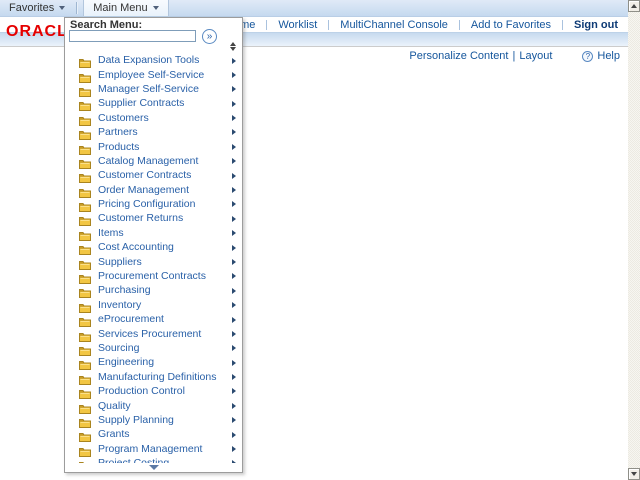 This screenshot has height=480, width=640. What do you see at coordinates (132, 36) in the screenshot?
I see `search-input` at bounding box center [132, 36].